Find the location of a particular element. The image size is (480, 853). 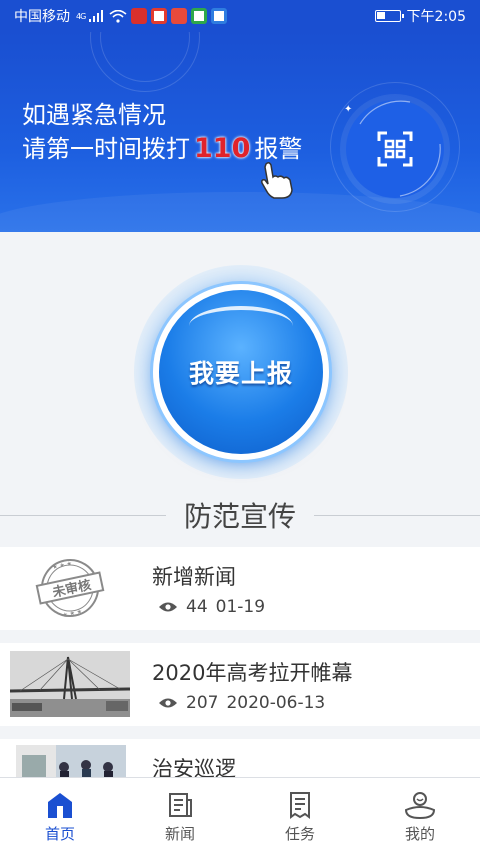

news-icon is located at coordinates (180, 805).